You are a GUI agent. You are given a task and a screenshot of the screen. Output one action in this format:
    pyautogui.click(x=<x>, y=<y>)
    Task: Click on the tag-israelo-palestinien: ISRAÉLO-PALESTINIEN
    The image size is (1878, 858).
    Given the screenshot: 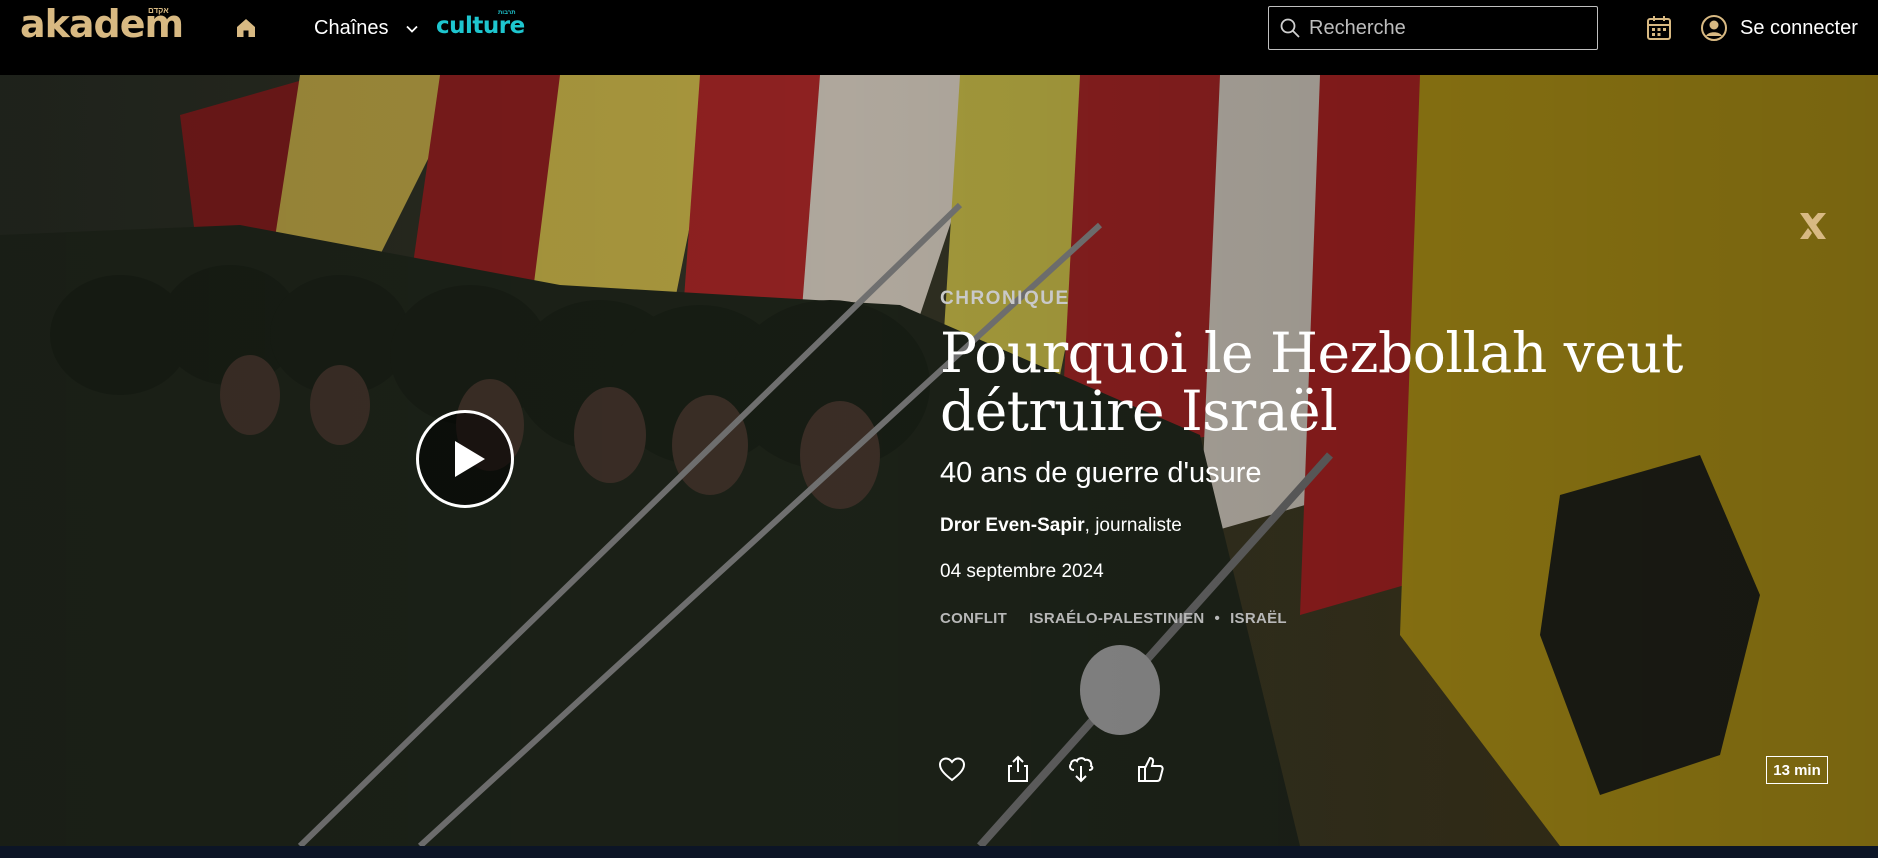 What is the action you would take?
    pyautogui.click(x=1116, y=618)
    